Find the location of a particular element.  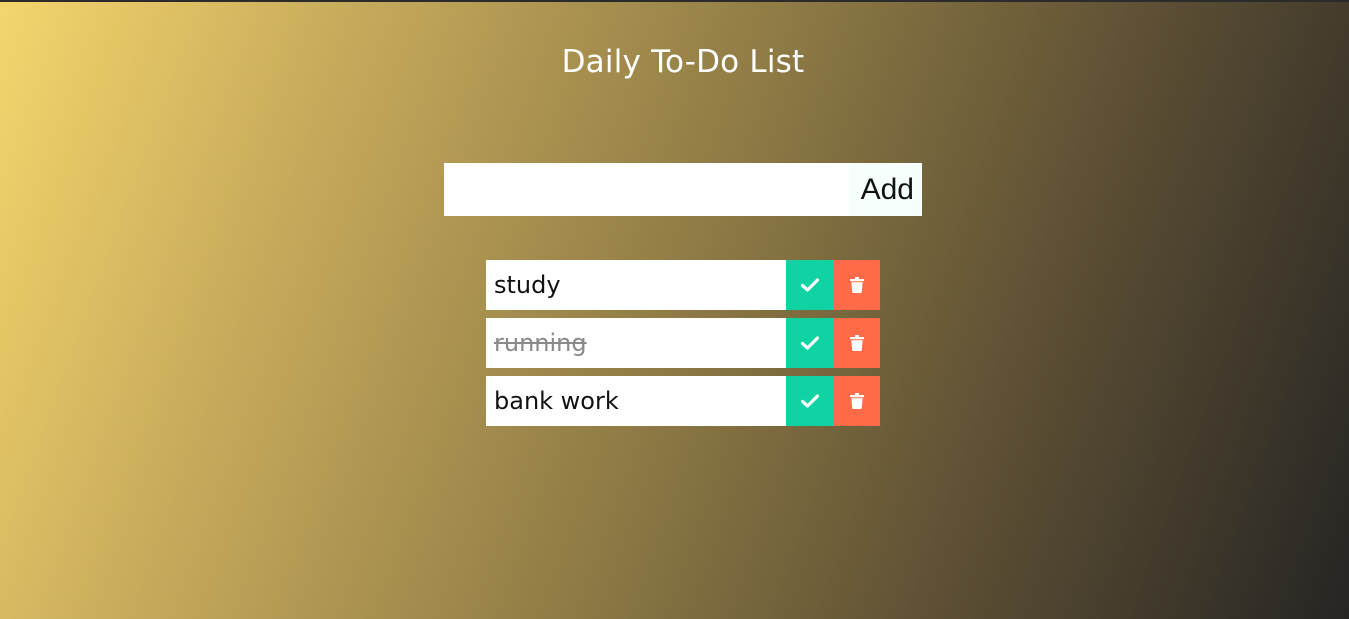

todo-item: study is located at coordinates (683, 285).